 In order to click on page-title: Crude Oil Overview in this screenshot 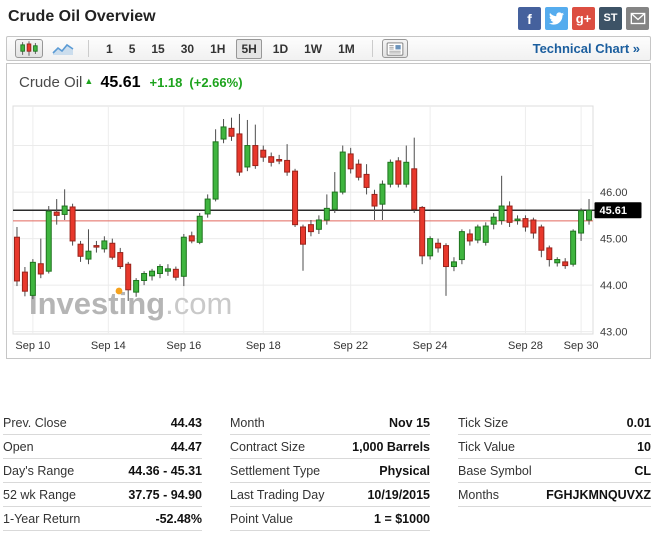, I will do `click(82, 16)`.